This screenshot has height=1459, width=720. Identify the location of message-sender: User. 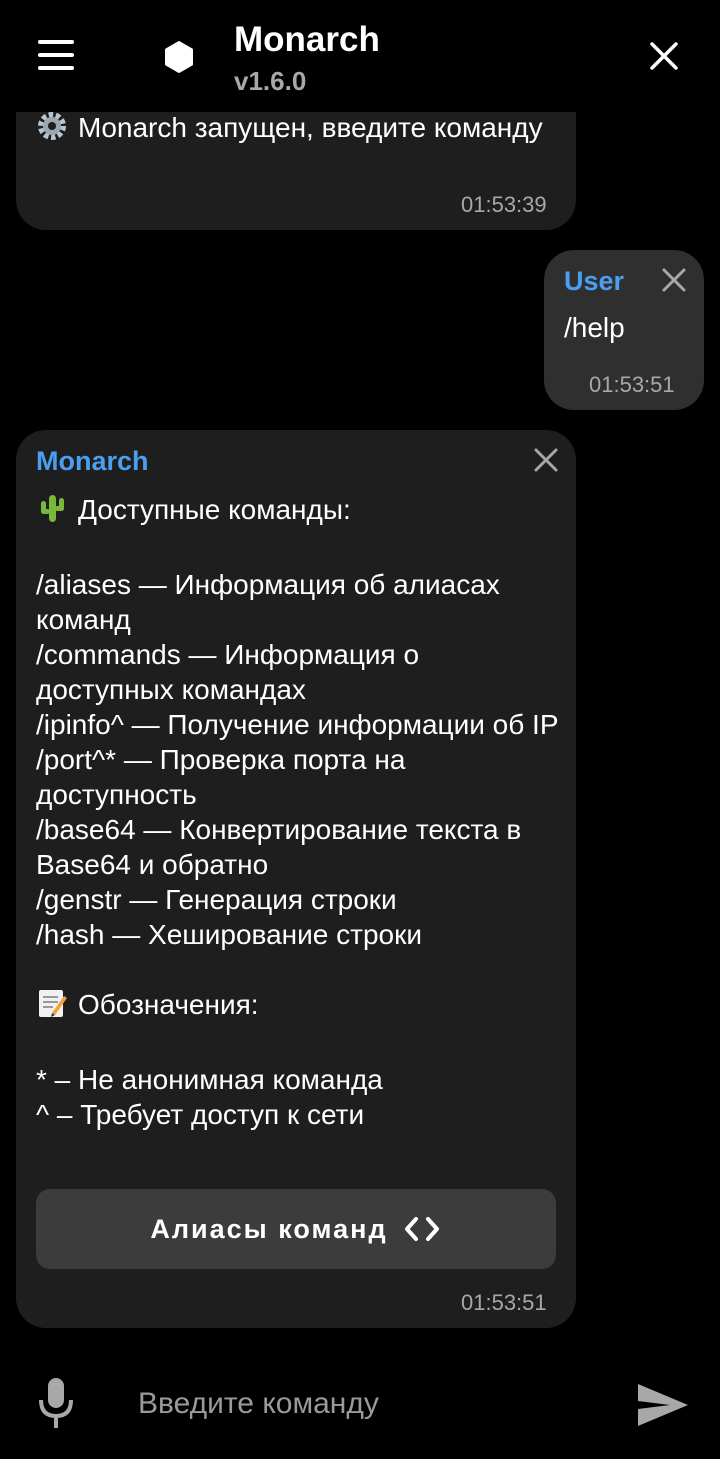
(594, 281).